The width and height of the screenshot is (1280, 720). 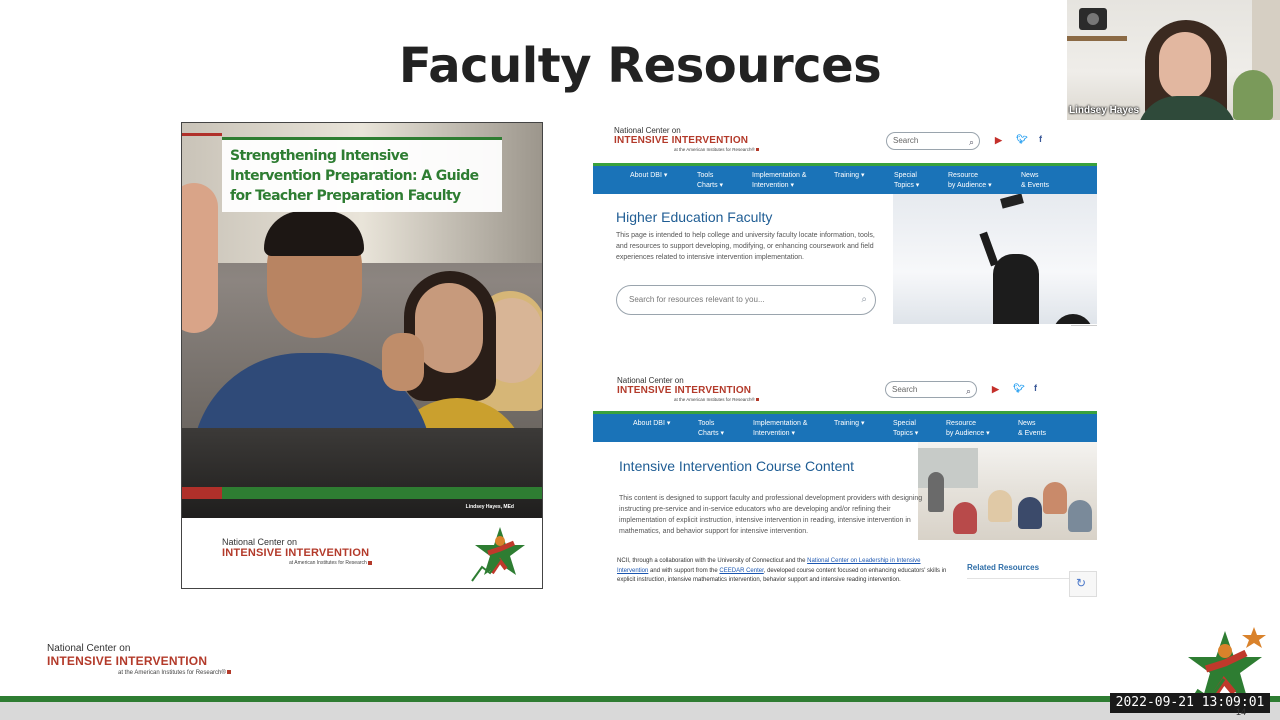 I want to click on footer-grey-bar, so click(x=640, y=711).